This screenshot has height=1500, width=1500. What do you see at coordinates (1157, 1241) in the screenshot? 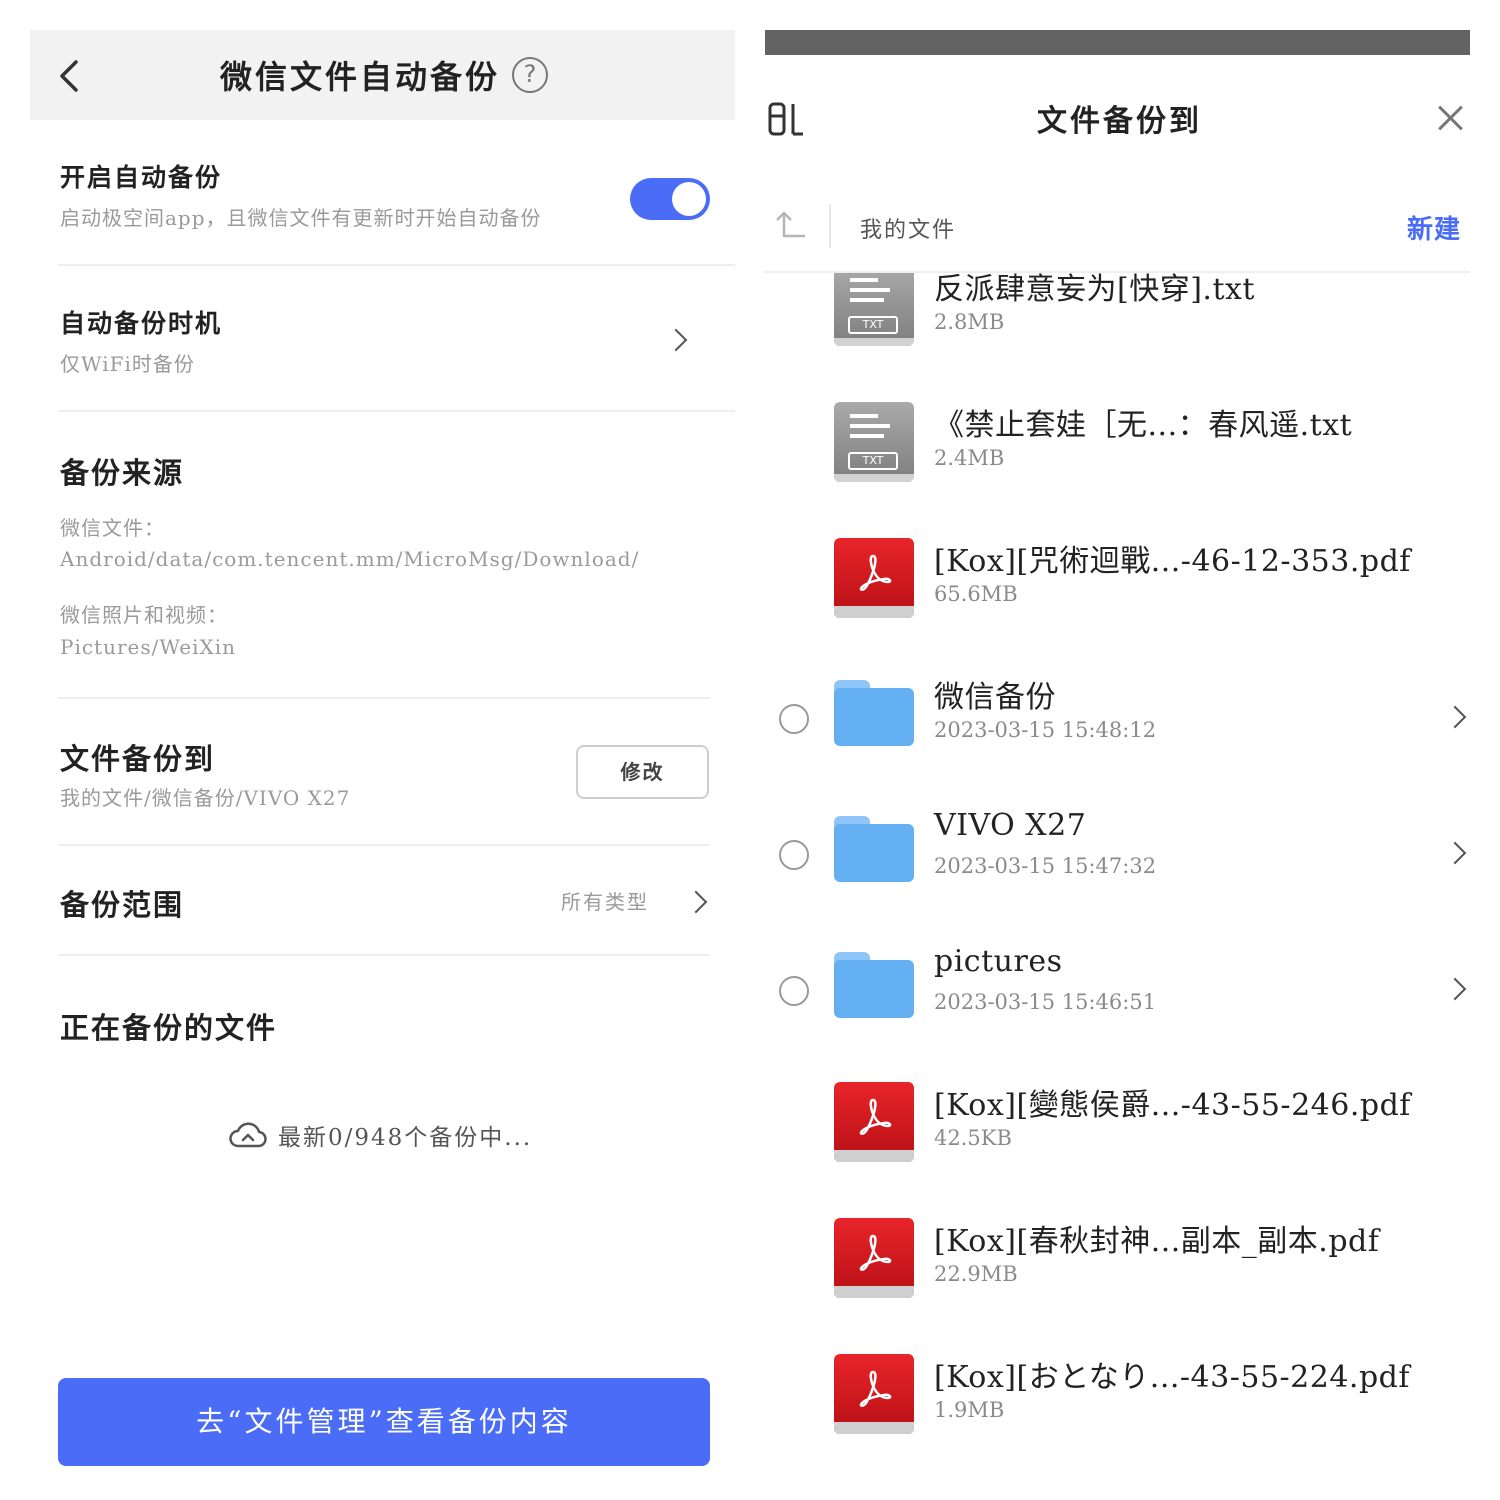
I see `file-name: [Kox][春秋封神...副本_副本.pdf` at bounding box center [1157, 1241].